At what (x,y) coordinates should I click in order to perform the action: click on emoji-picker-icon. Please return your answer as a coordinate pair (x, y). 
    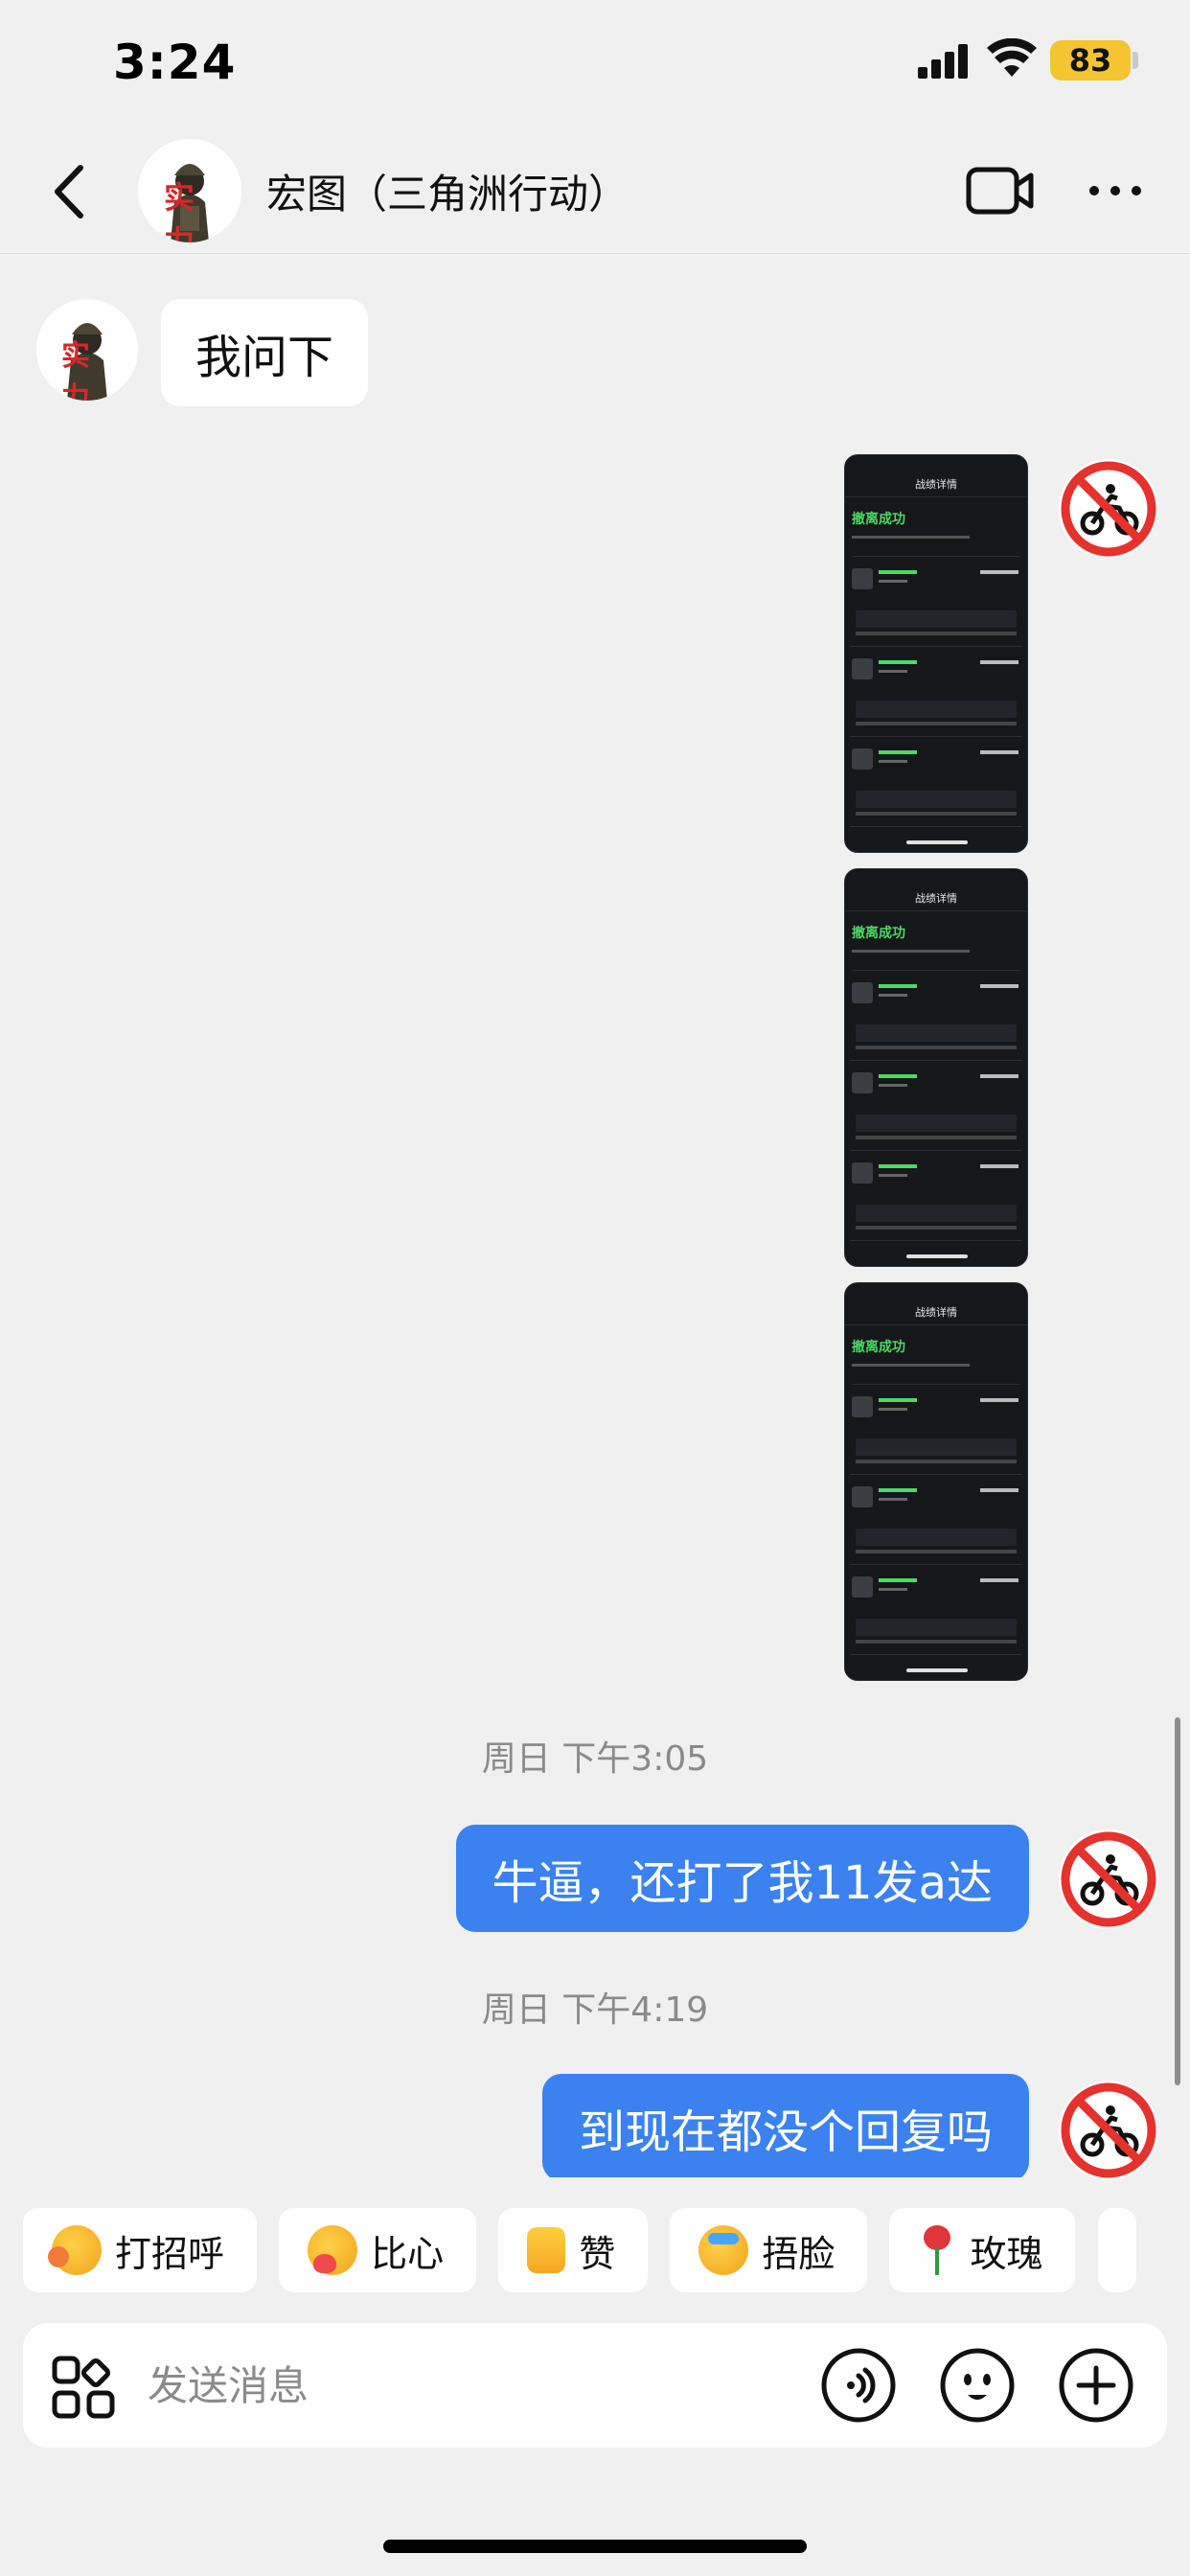
    Looking at the image, I should click on (978, 2386).